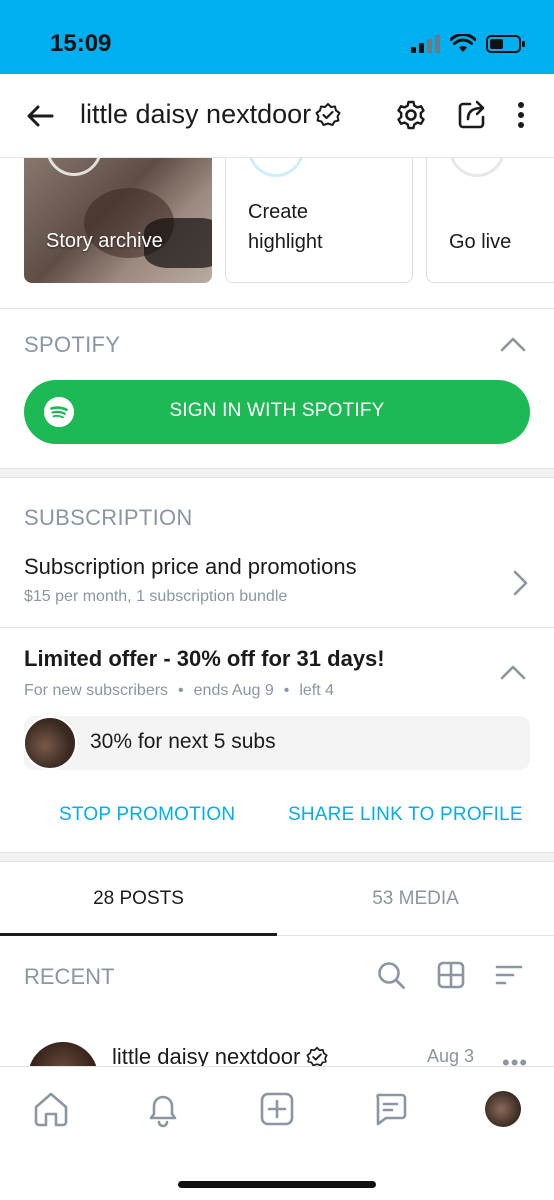 Image resolution: width=554 pixels, height=1200 pixels. I want to click on post-date: Aug 3, so click(451, 1056).